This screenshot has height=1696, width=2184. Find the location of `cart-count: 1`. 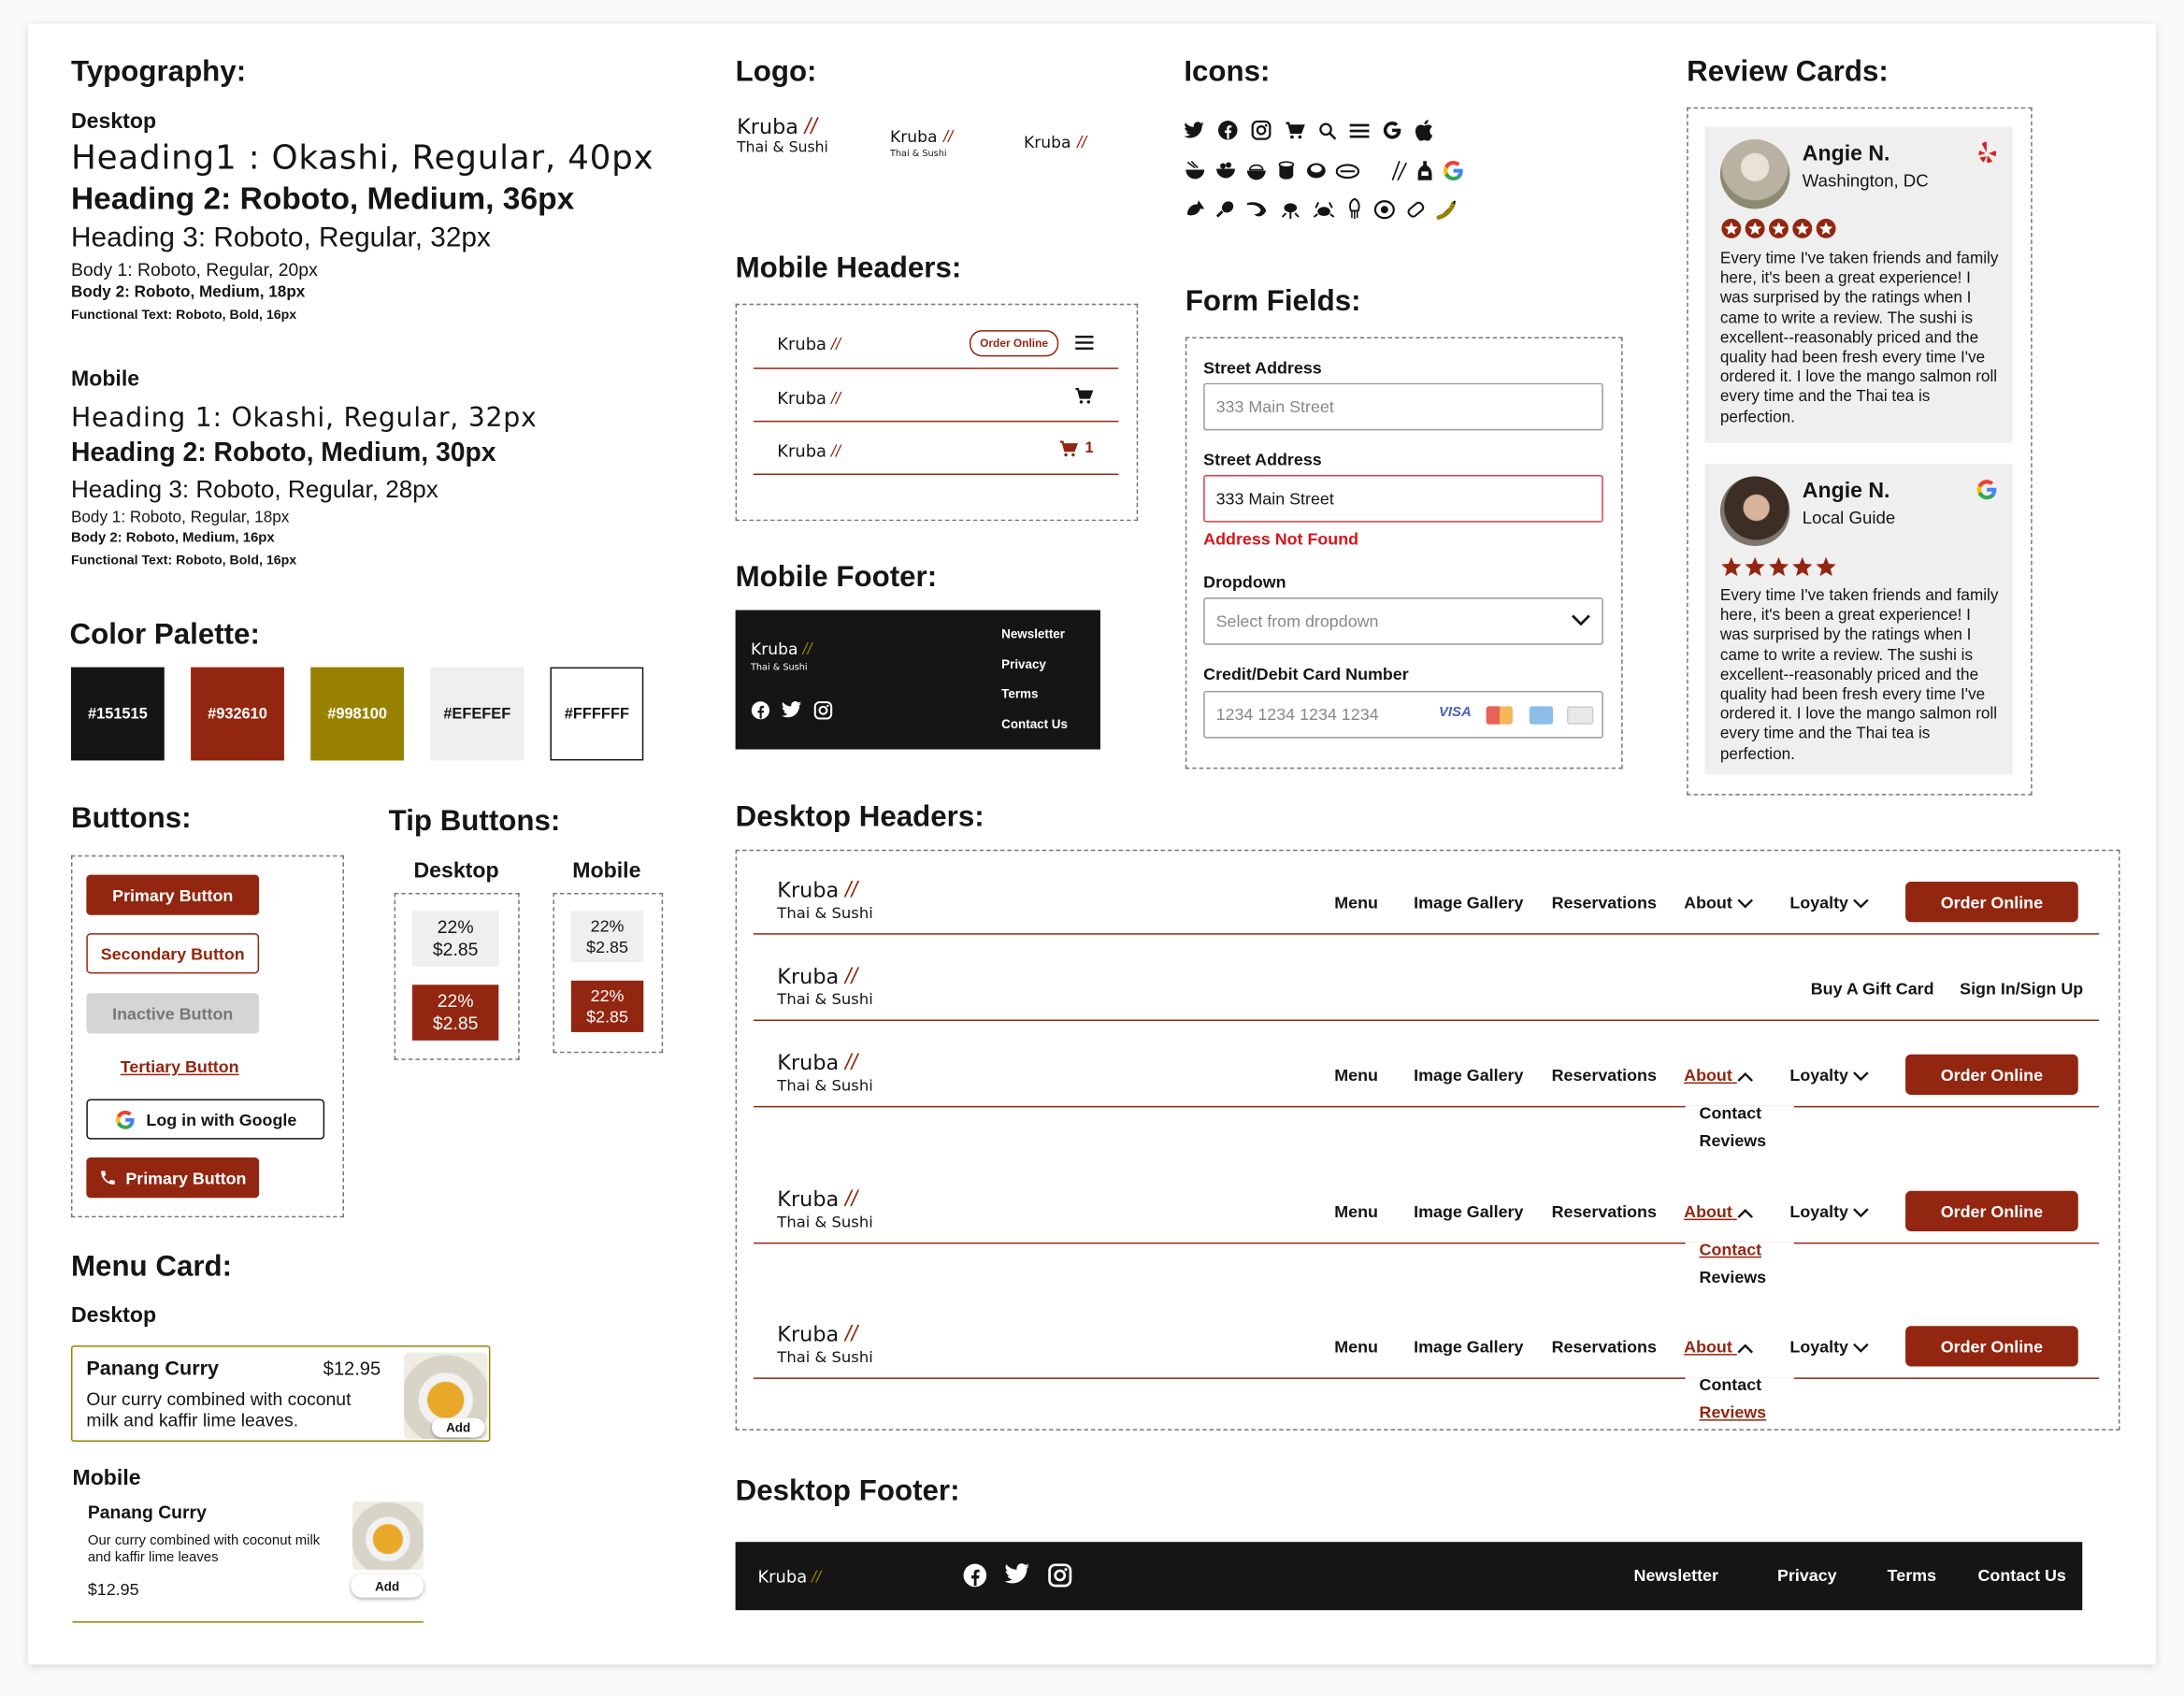

cart-count: 1 is located at coordinates (1089, 448).